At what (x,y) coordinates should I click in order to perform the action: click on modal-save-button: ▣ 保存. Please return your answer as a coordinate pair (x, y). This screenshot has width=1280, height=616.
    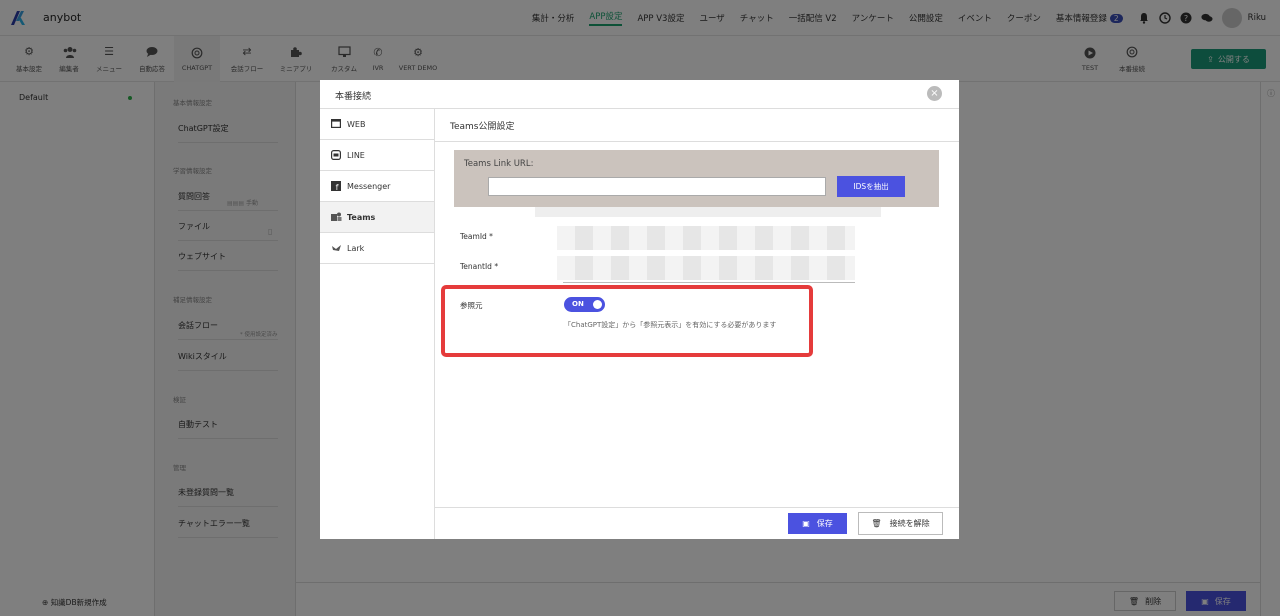
    Looking at the image, I should click on (817, 523).